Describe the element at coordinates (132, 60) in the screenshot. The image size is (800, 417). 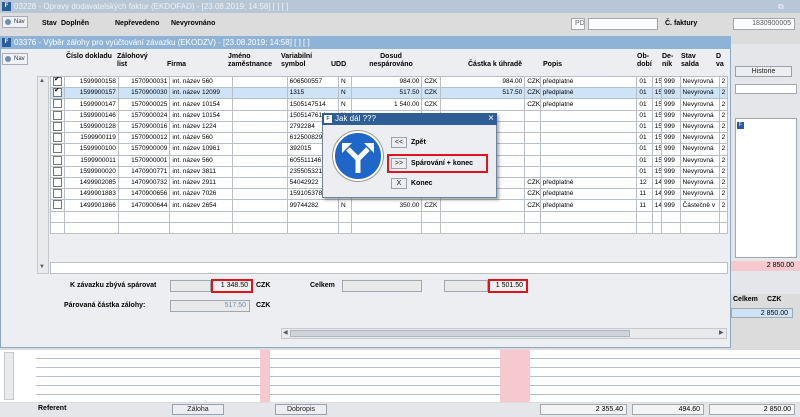
I see `col-zalohovy-list: Zálohový list` at that location.